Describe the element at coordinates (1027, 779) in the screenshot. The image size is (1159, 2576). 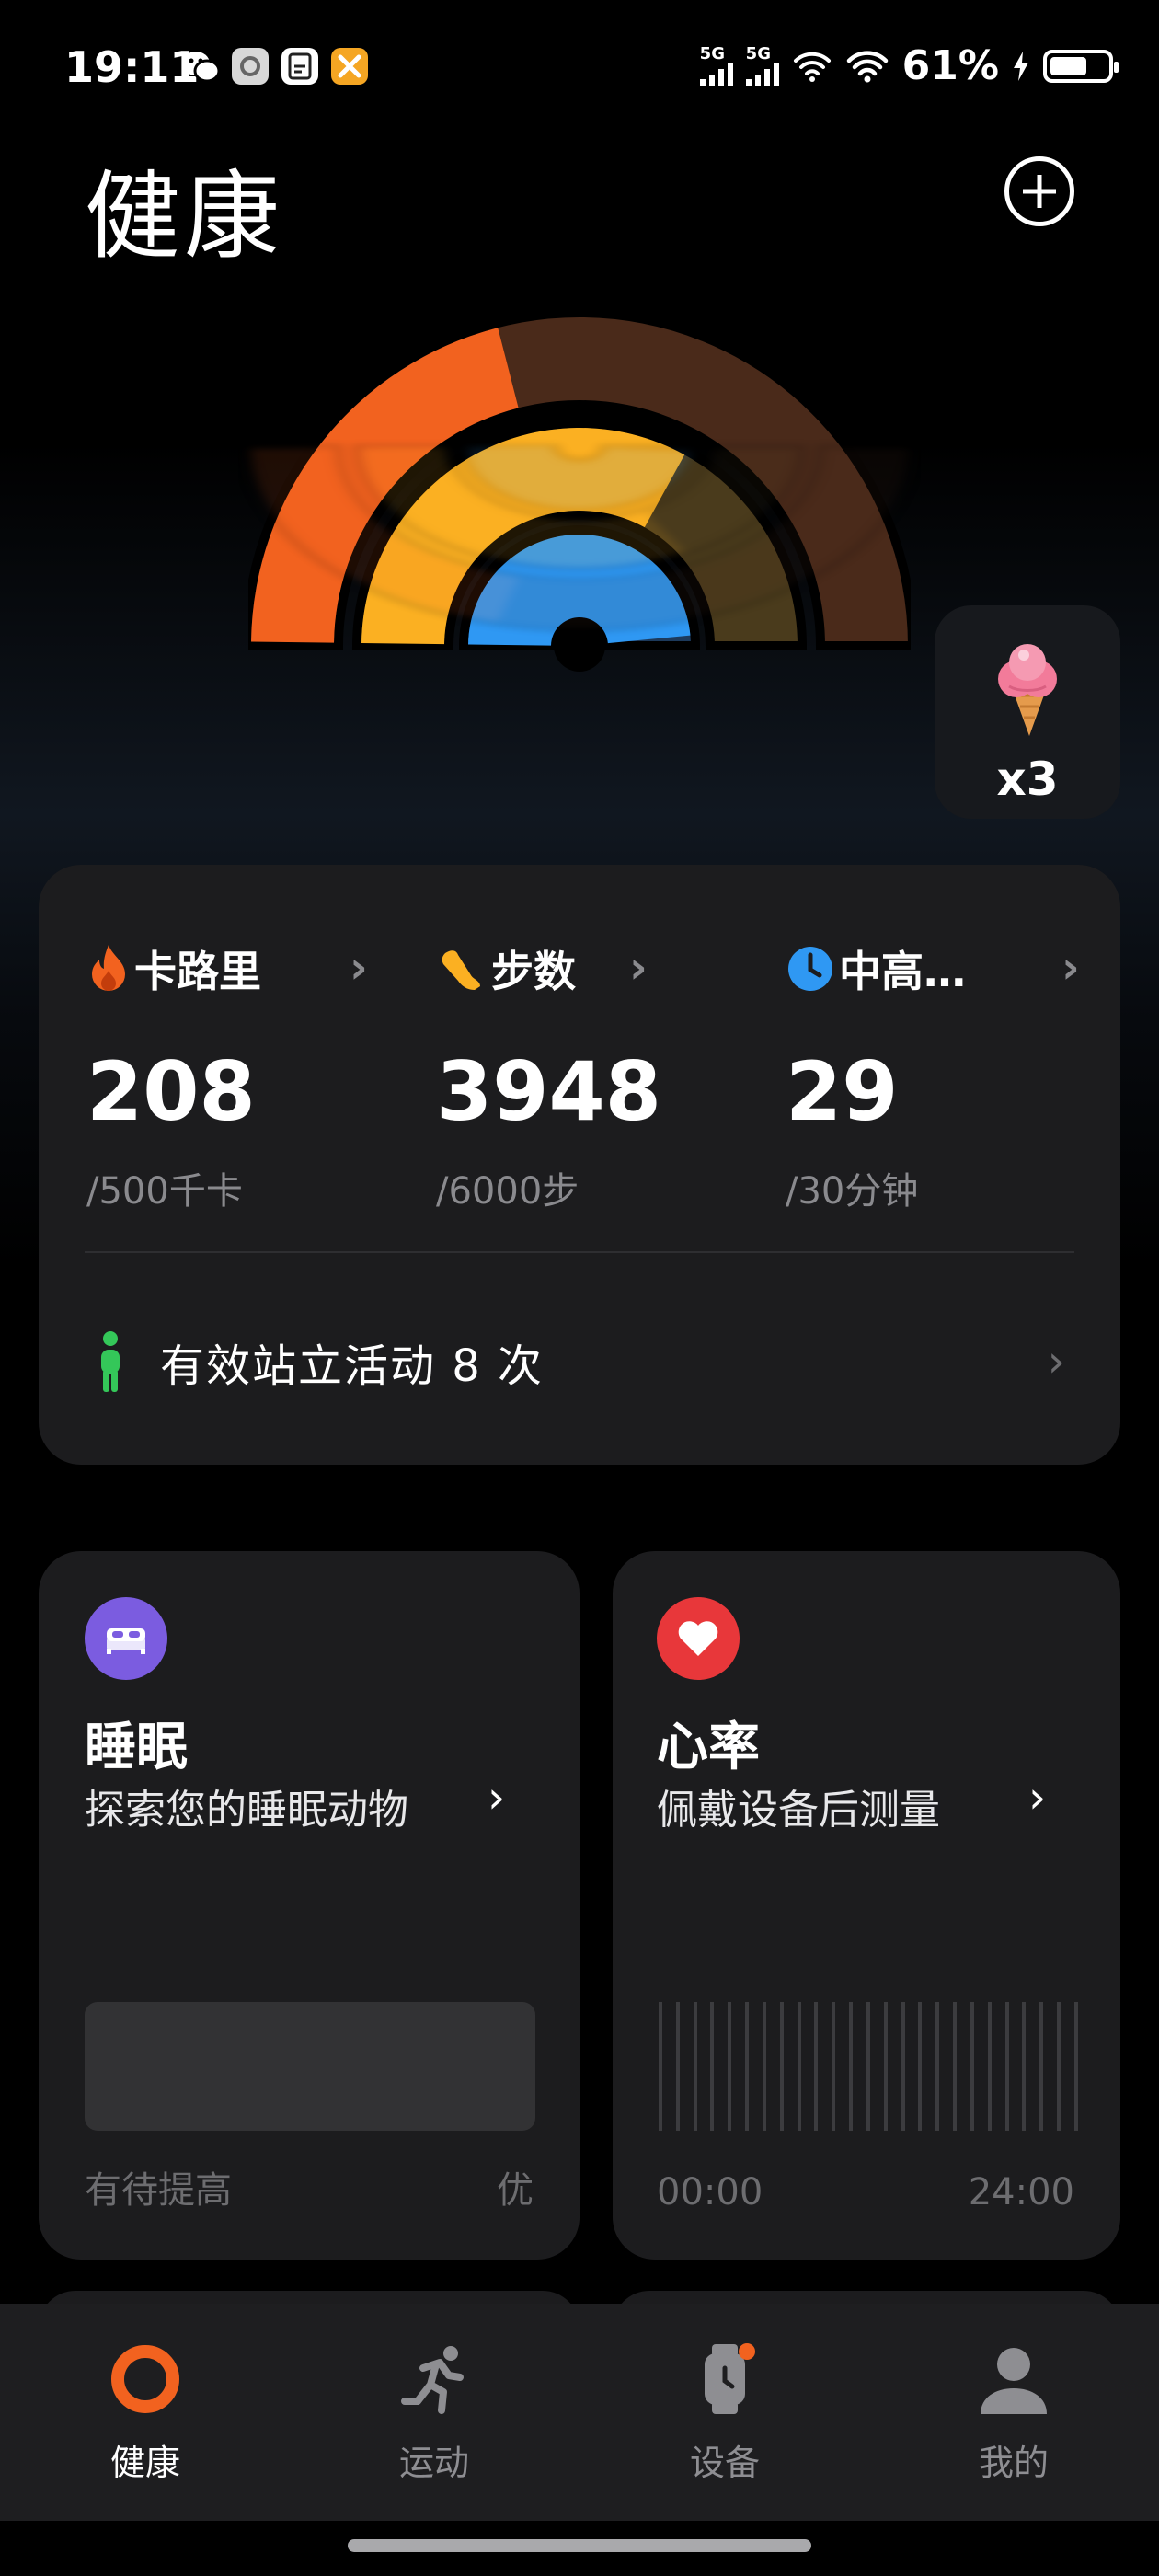
I see `reward-count: x3` at that location.